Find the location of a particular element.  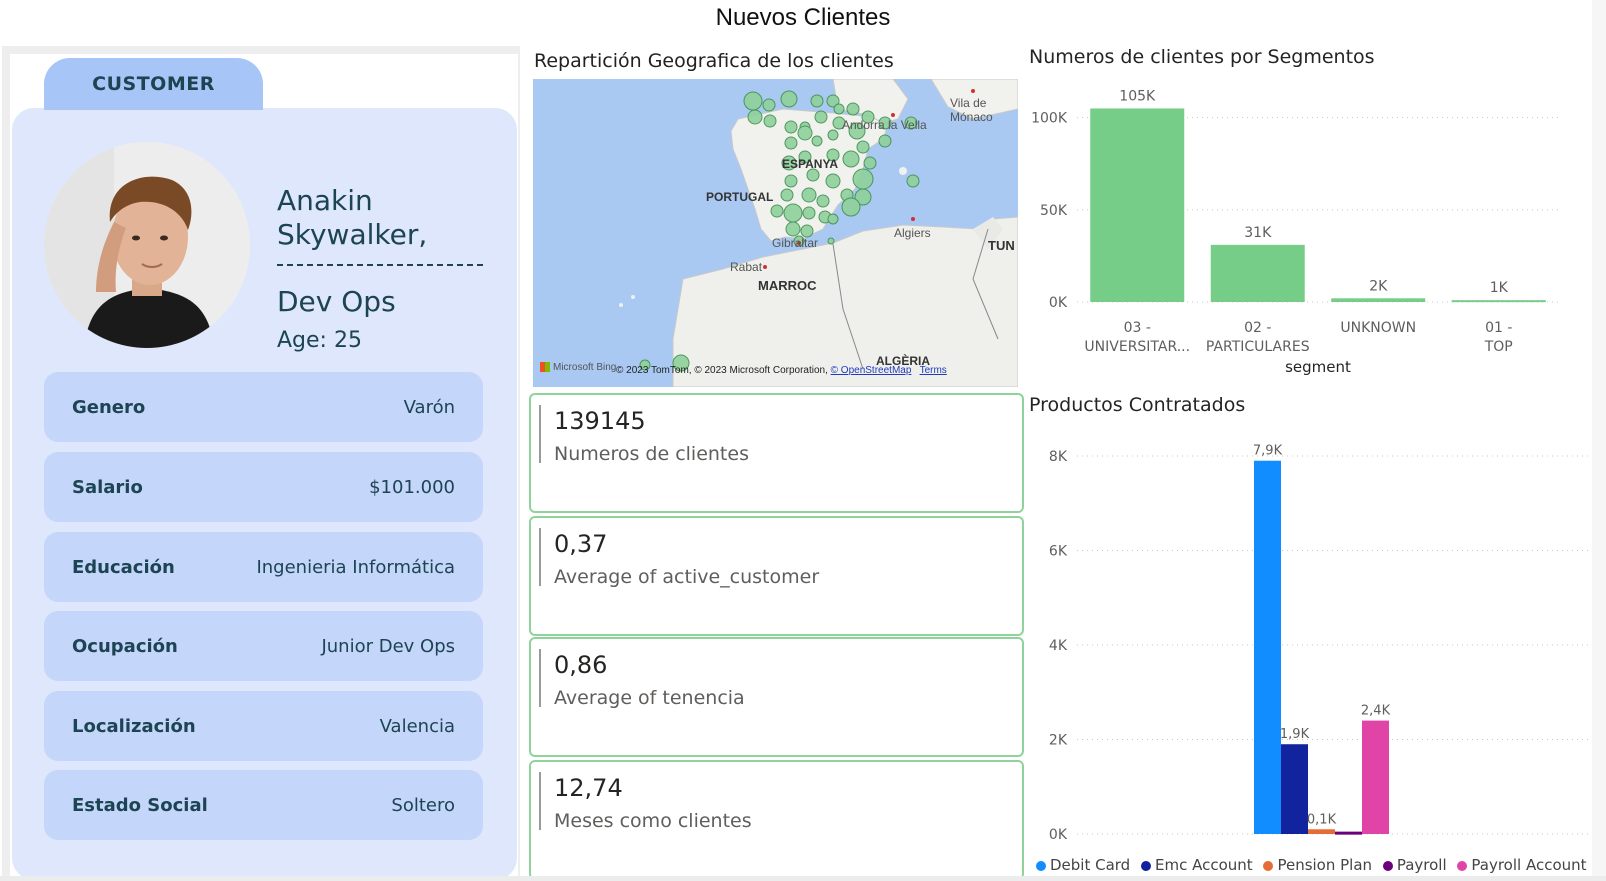

data-label: 105K is located at coordinates (1137, 96).